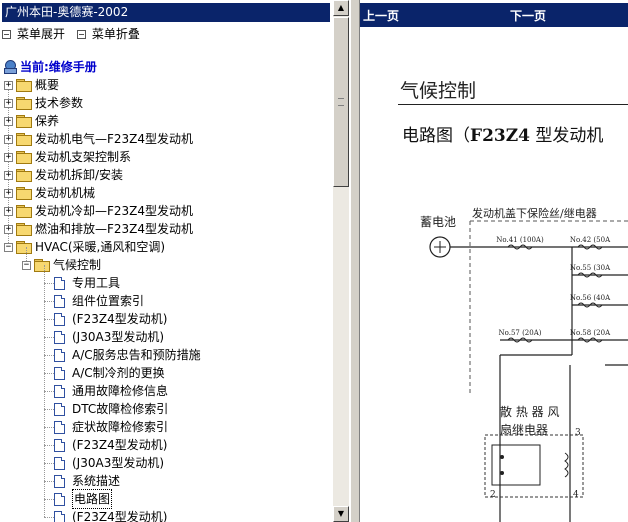 The height and width of the screenshot is (522, 628). I want to click on tree-folder-item: − HVAC(采暖,通风和空调), so click(84, 247).